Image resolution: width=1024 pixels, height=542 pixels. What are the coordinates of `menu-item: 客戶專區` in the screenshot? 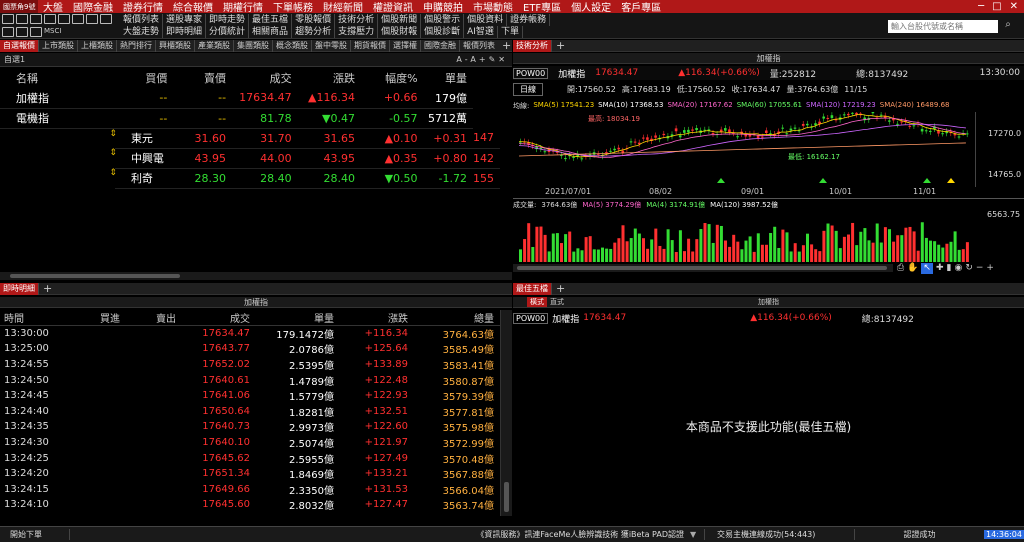 It's located at (641, 7).